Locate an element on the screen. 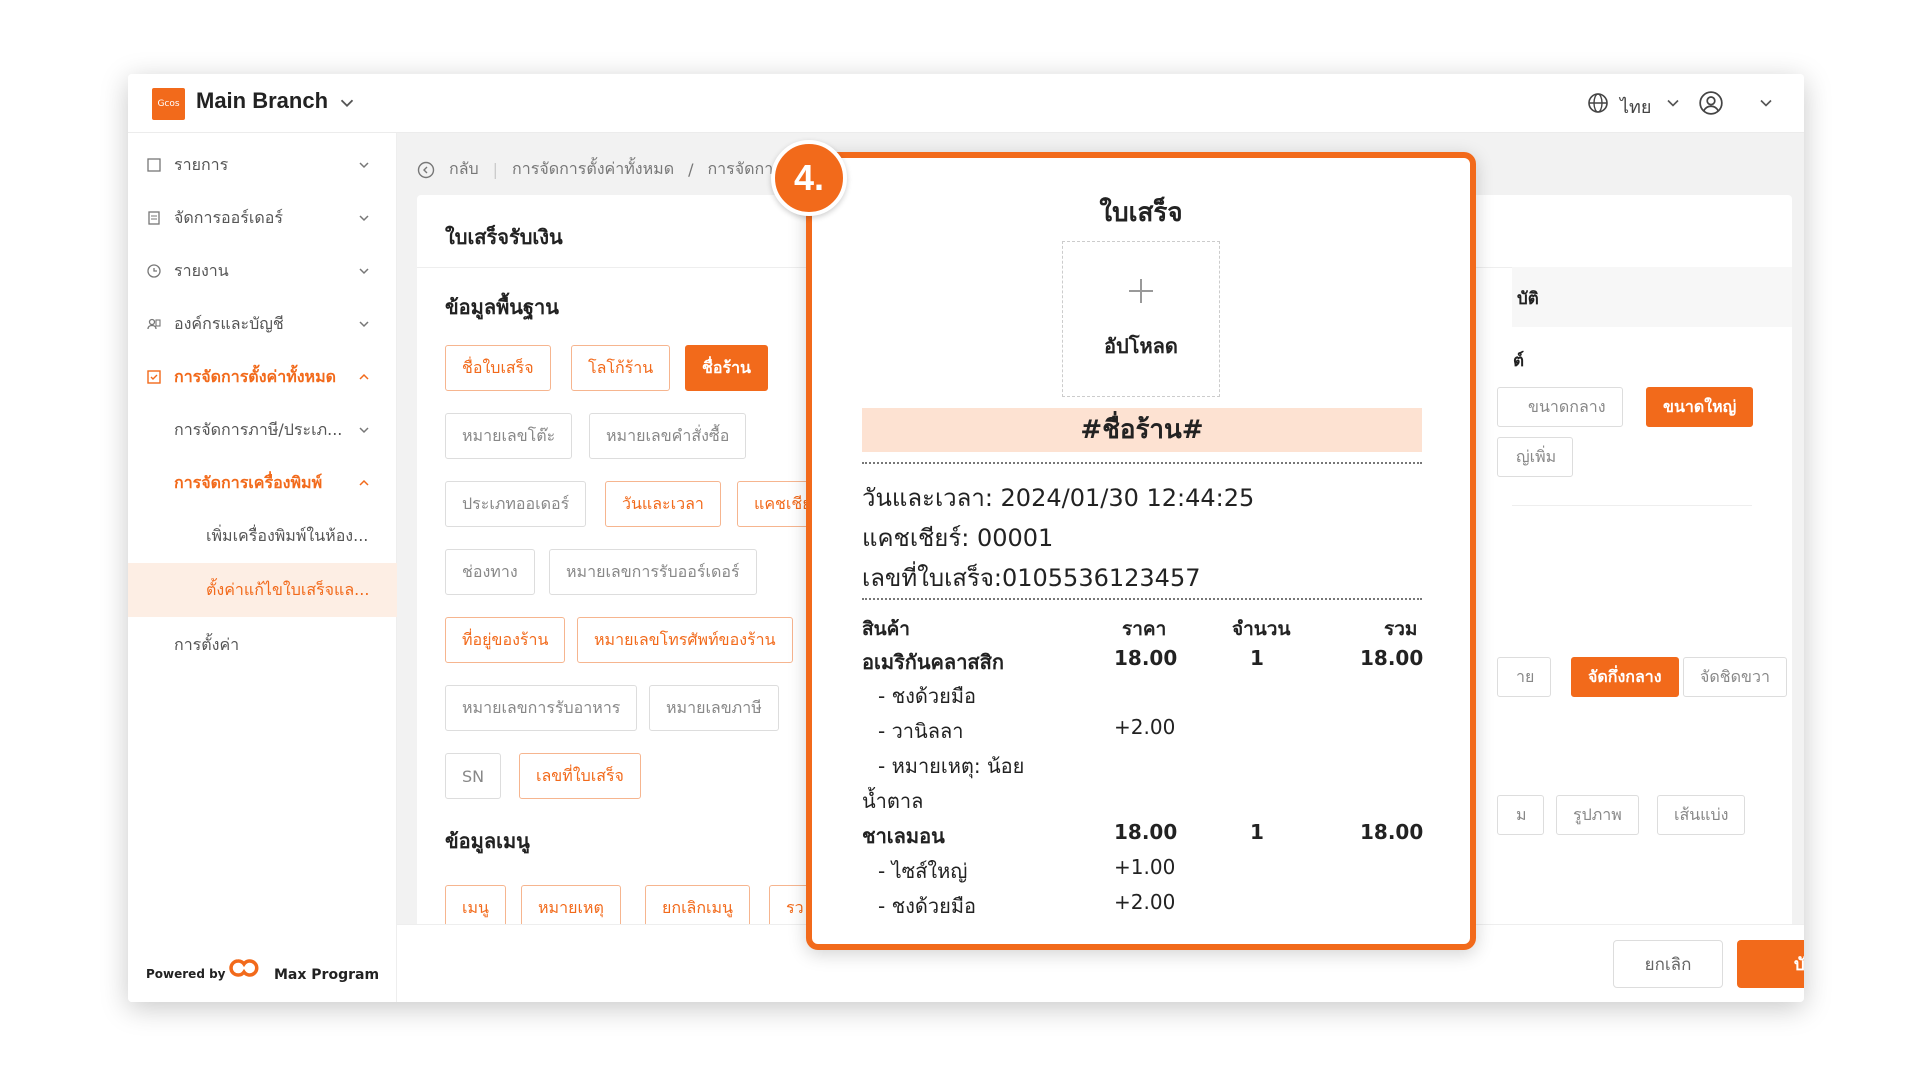 Image resolution: width=1920 pixels, height=1080 pixels. step-number-badge: 4. is located at coordinates (809, 178).